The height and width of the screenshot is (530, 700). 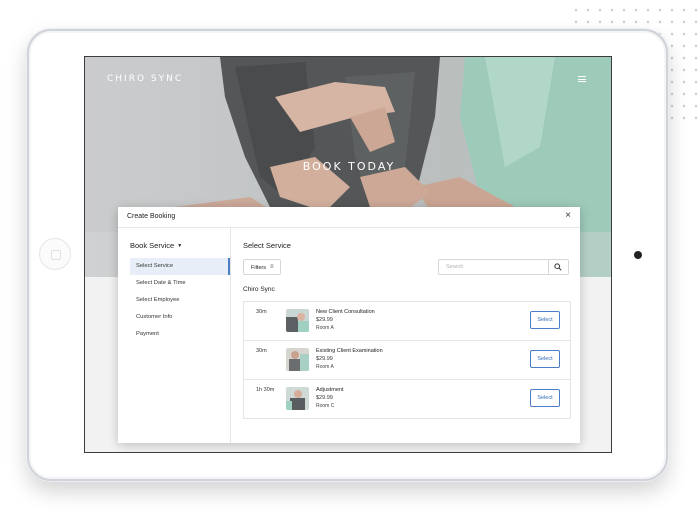 I want to click on step-select-employee: Select Employee, so click(x=180, y=300).